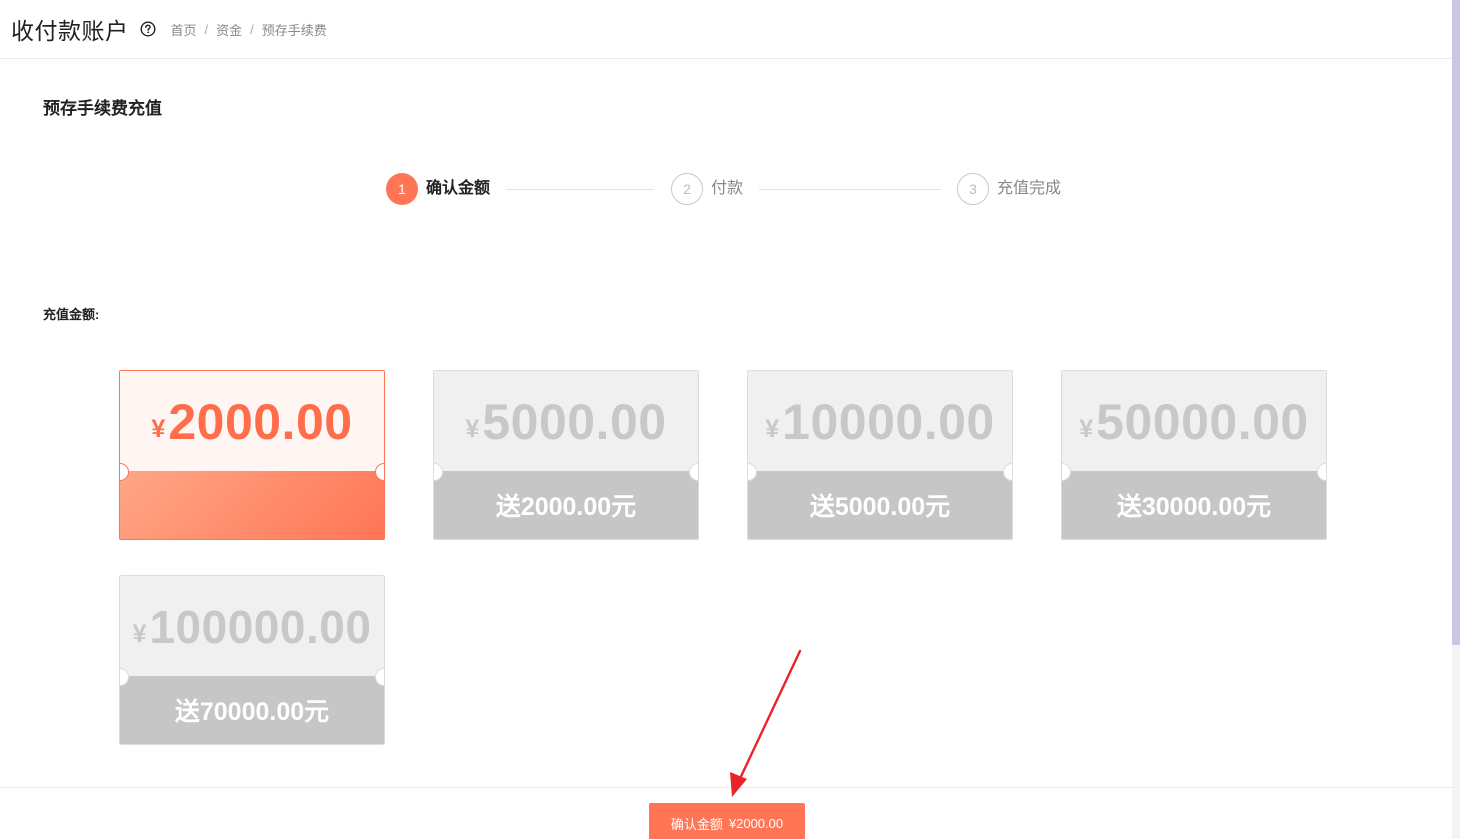 This screenshot has width=1474, height=839. What do you see at coordinates (696, 824) in the screenshot?
I see `confirm-button-label: 确认金额` at bounding box center [696, 824].